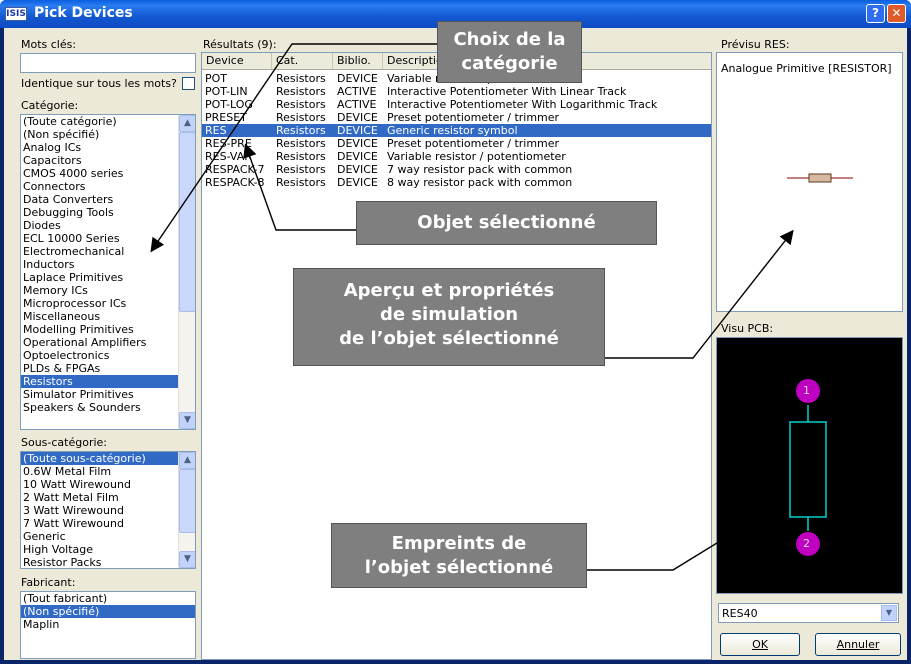 The height and width of the screenshot is (664, 911). What do you see at coordinates (108, 186) in the screenshot?
I see `category-item: Connectors` at bounding box center [108, 186].